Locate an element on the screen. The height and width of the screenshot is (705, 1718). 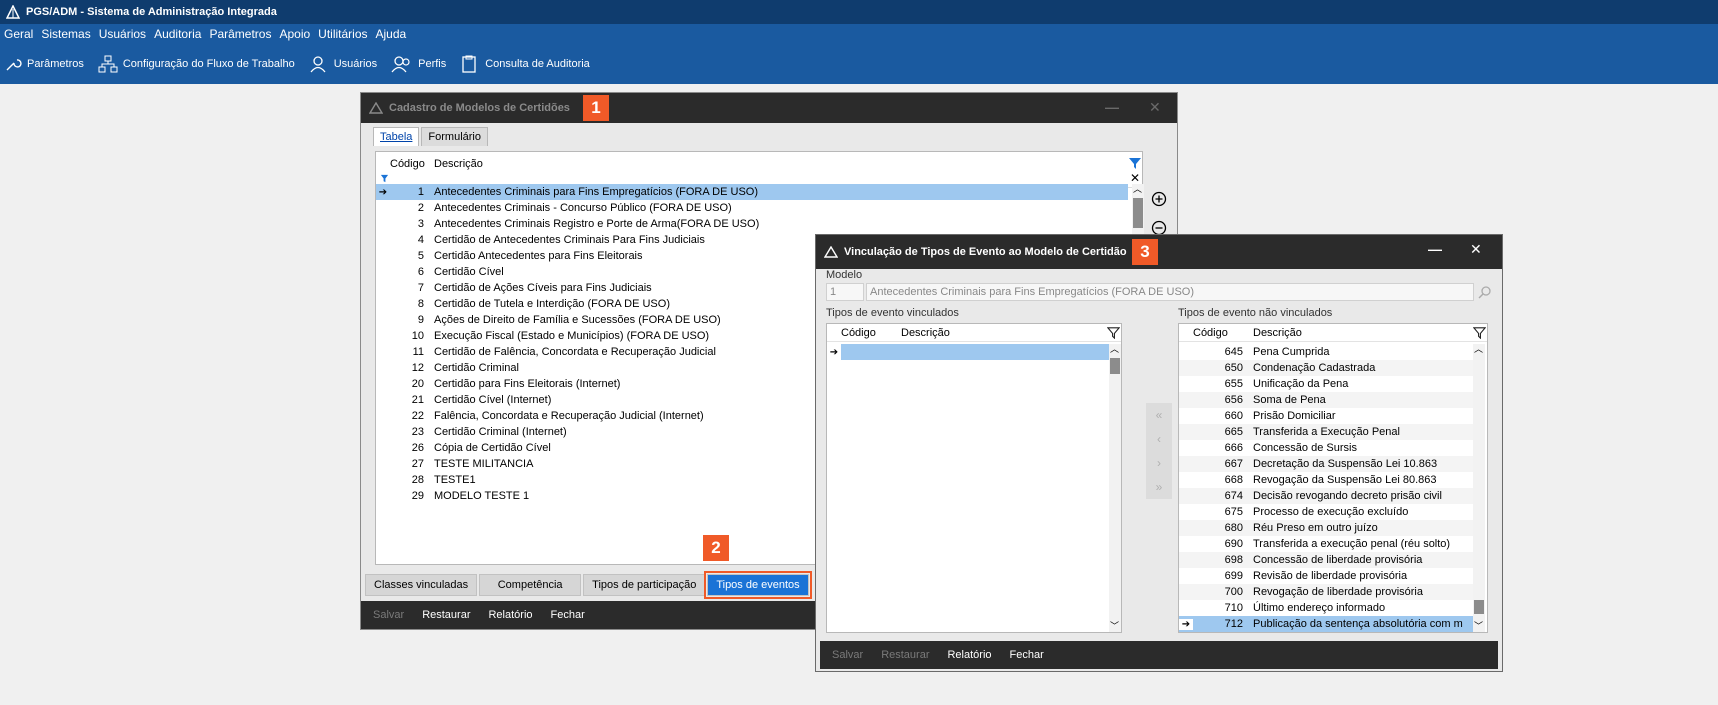
toolbar-usuarios-label: Usuários is located at coordinates (355, 64).